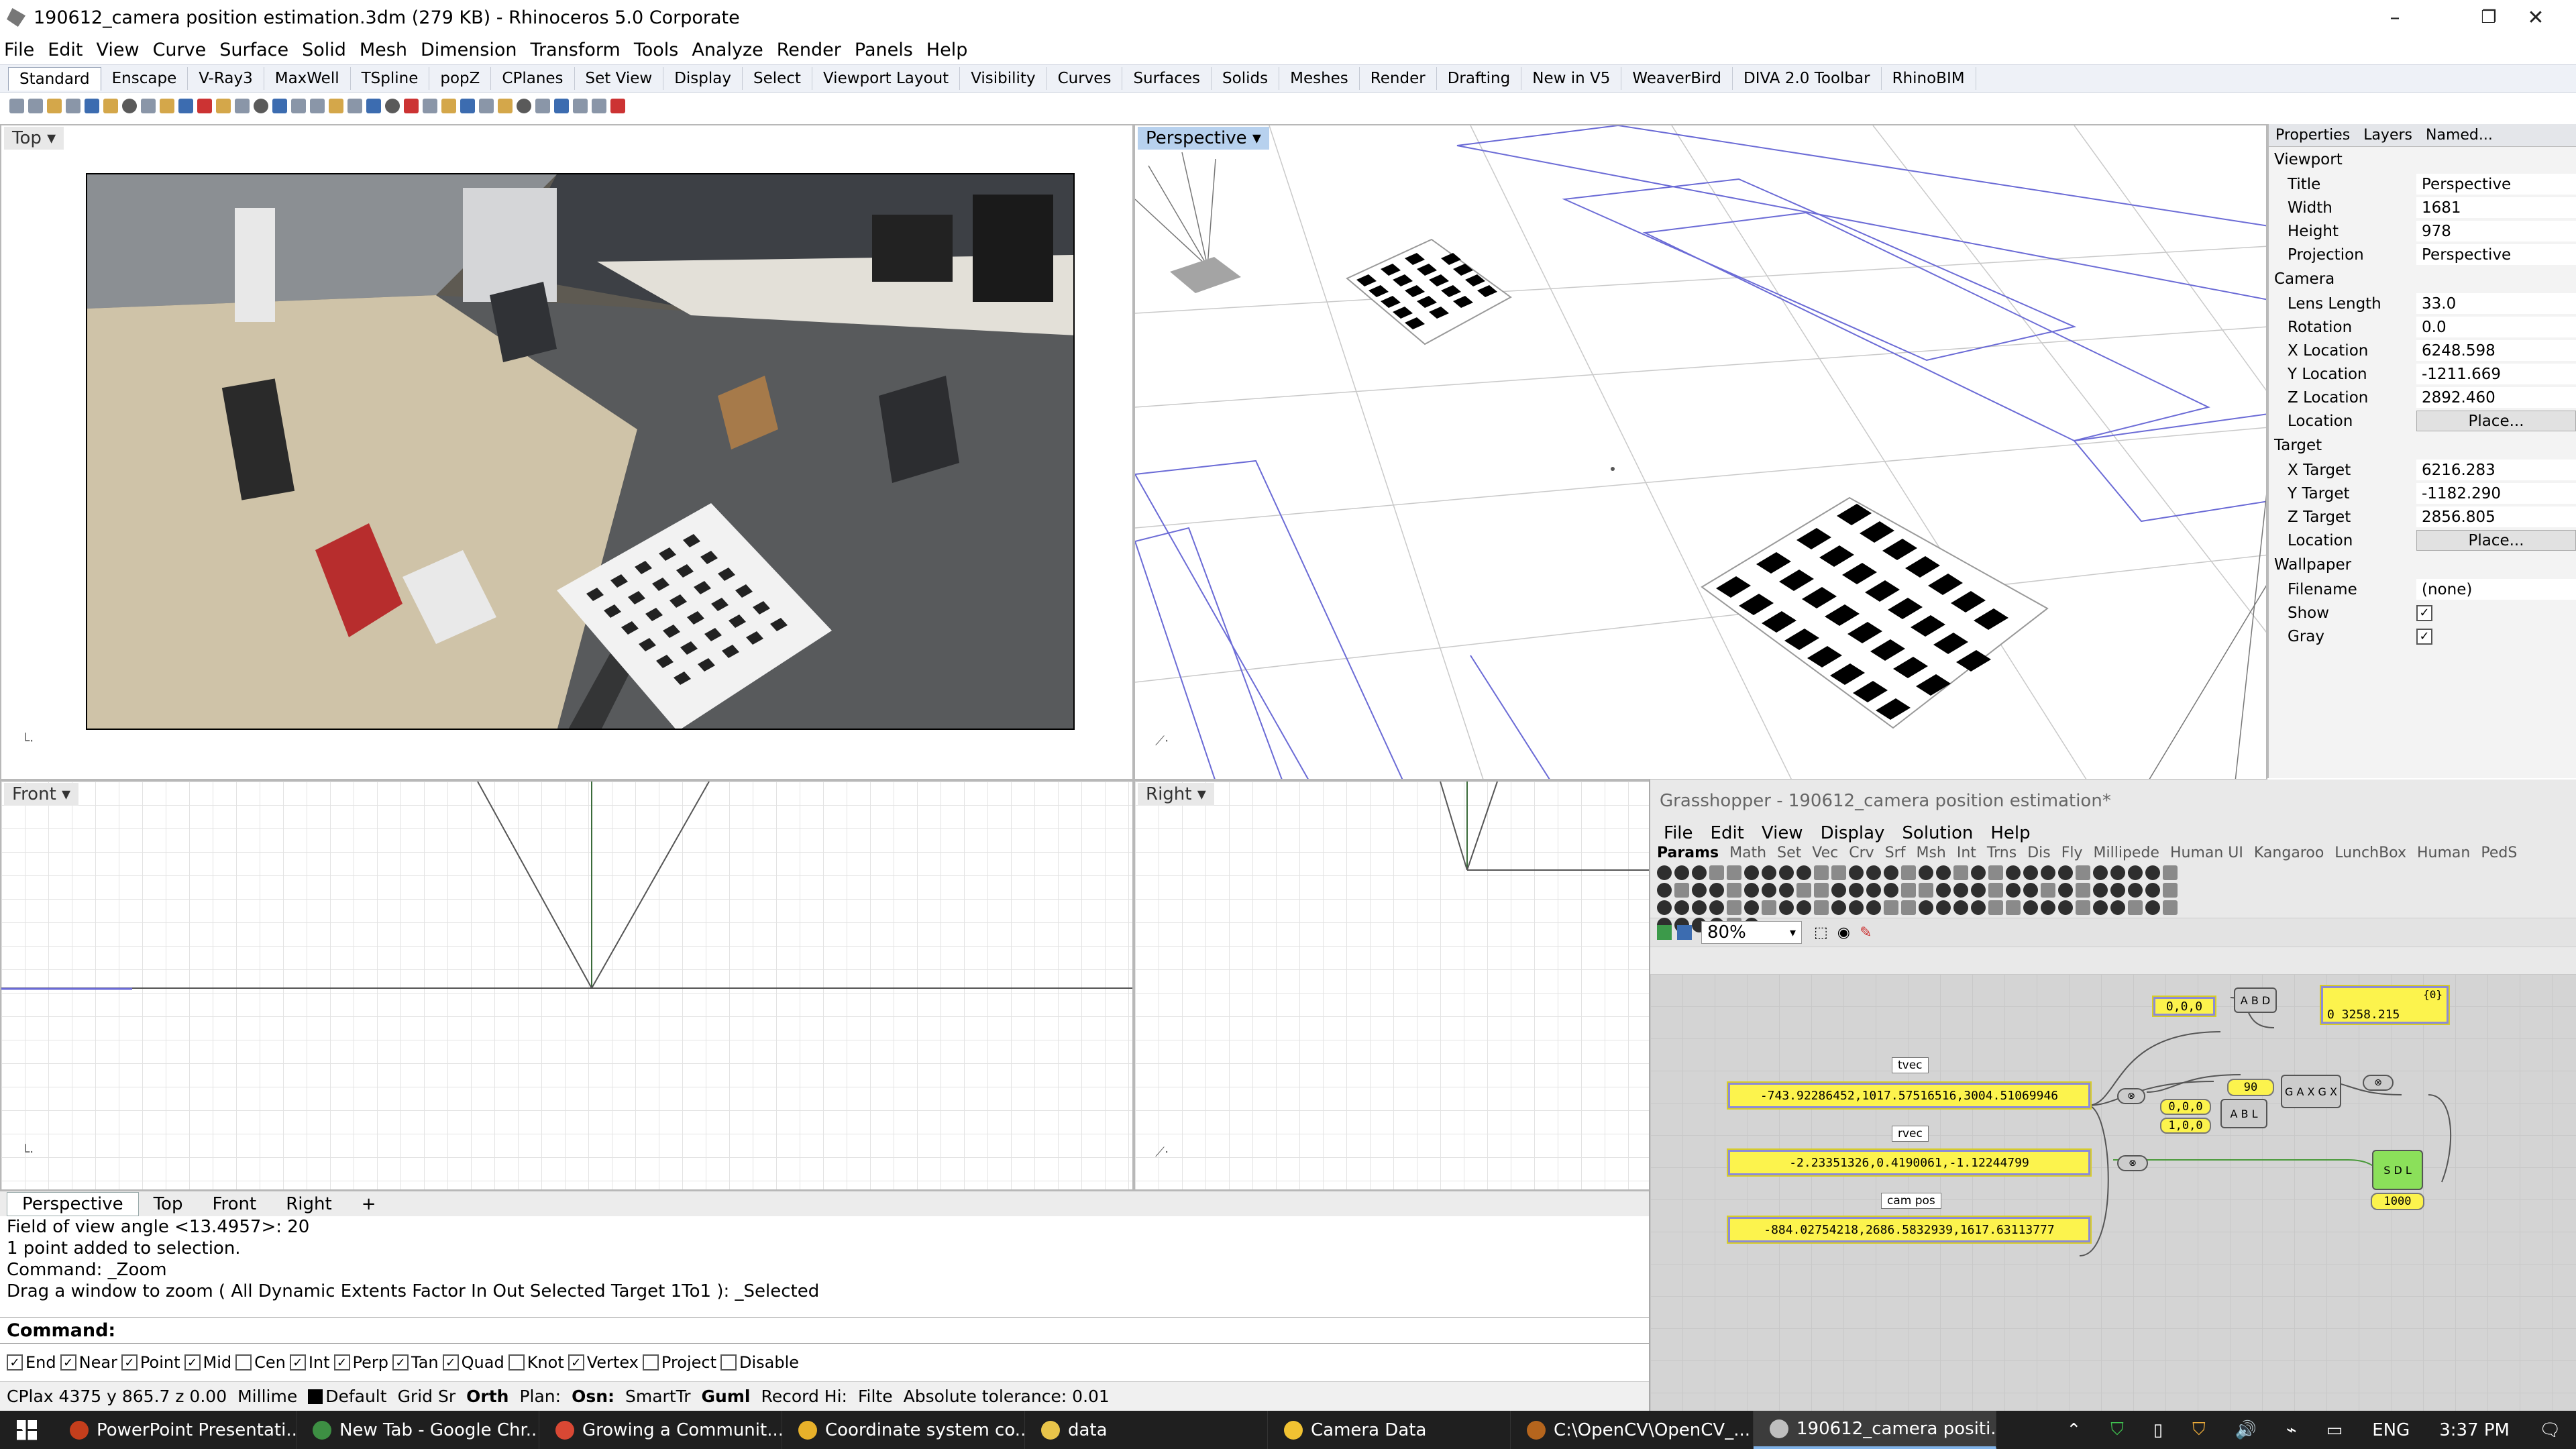 Image resolution: width=2576 pixels, height=1449 pixels. I want to click on tab-maxwell: MaxWell, so click(307, 78).